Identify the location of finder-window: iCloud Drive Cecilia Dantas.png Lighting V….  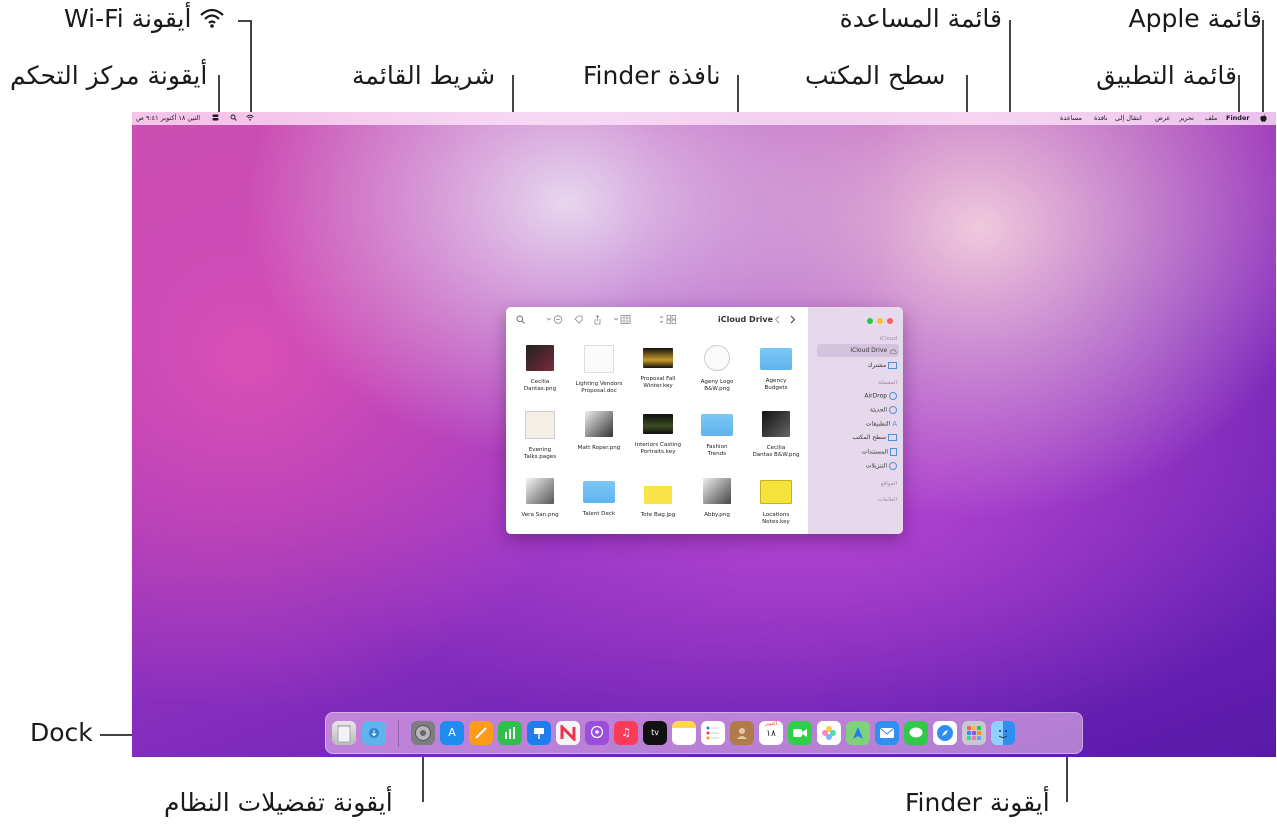
(704, 420).